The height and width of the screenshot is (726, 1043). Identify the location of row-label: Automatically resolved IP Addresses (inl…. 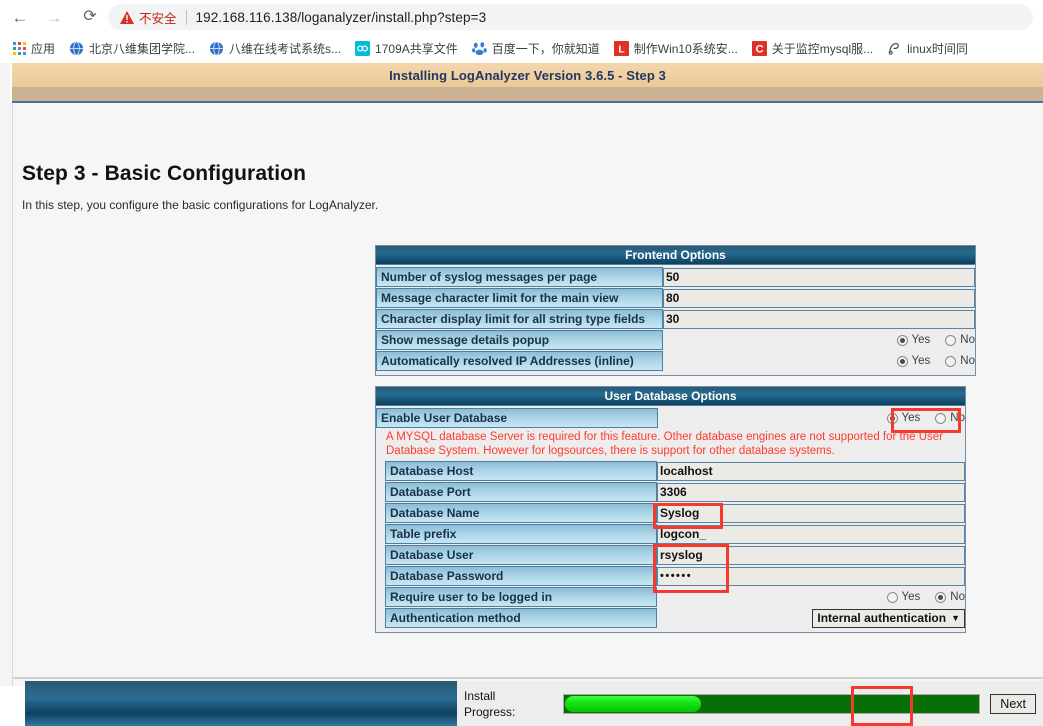
(519, 361).